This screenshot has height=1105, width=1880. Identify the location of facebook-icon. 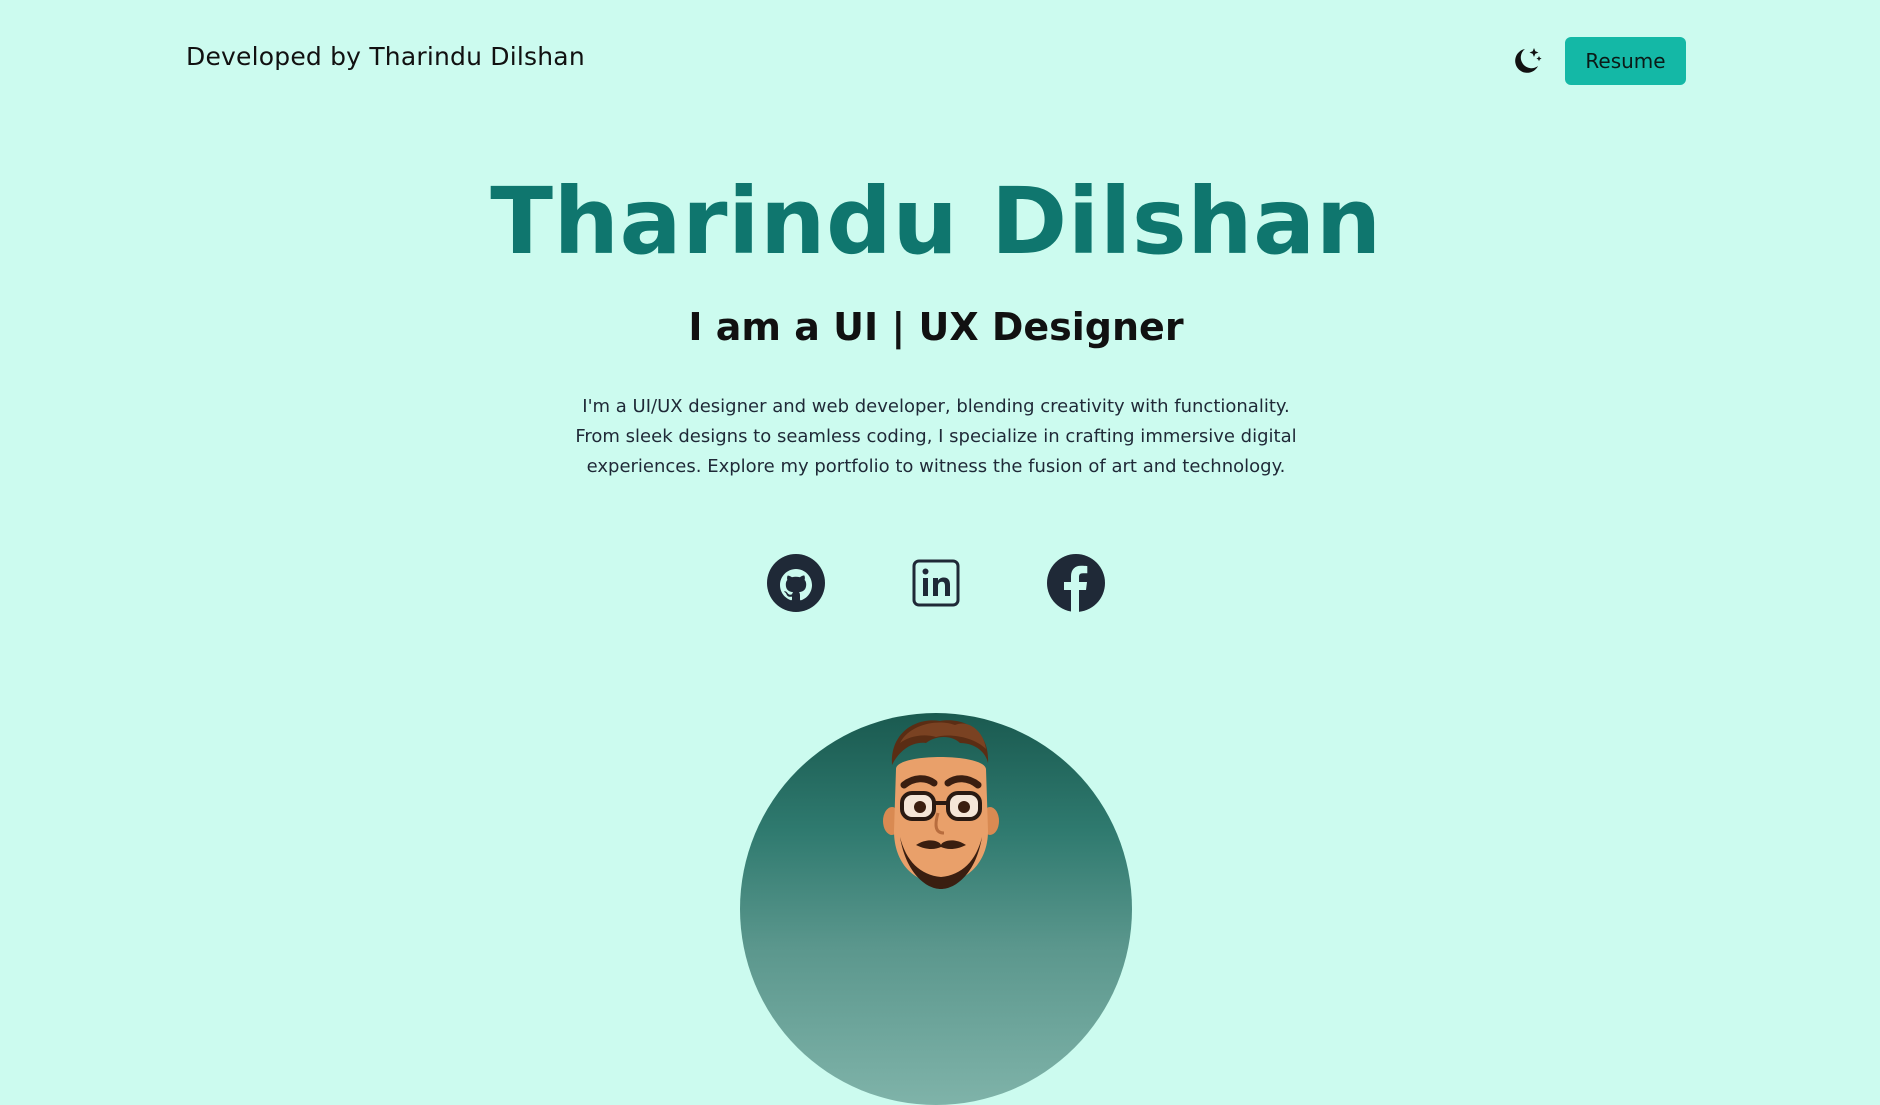
(1076, 583).